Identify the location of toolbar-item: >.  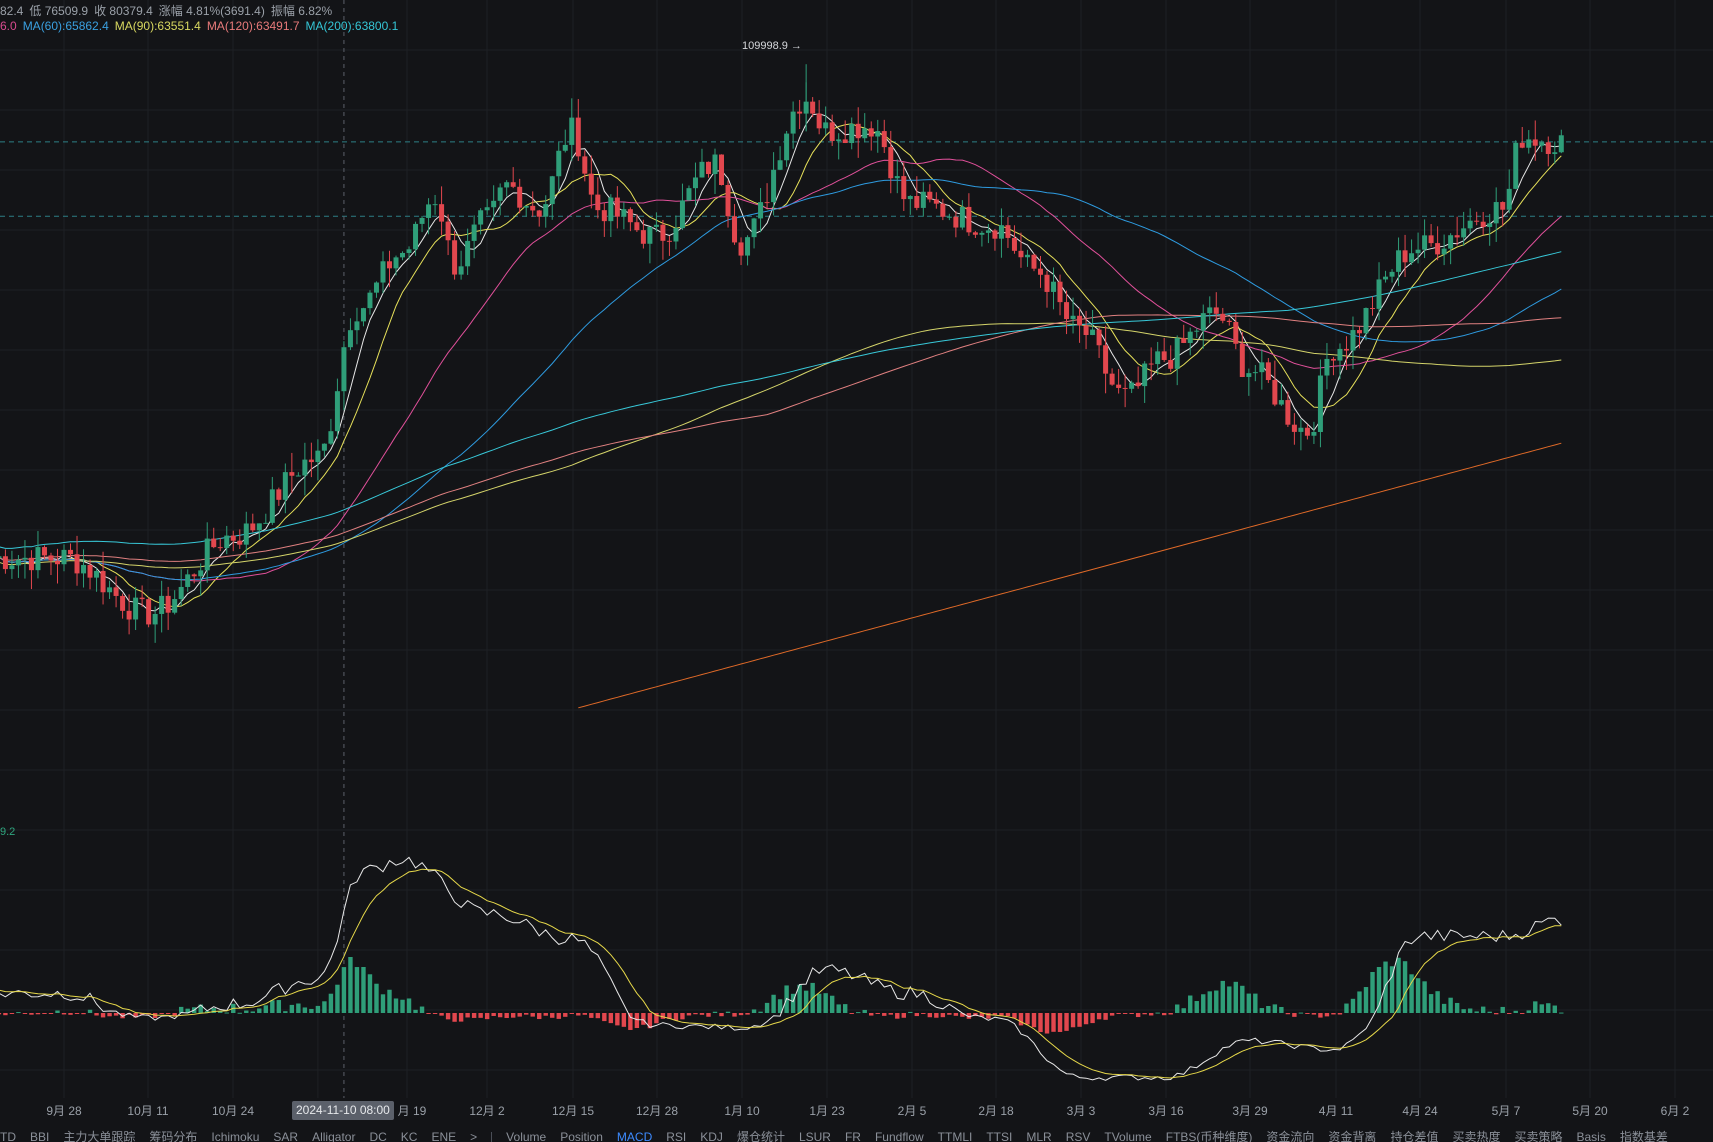
(473, 1136).